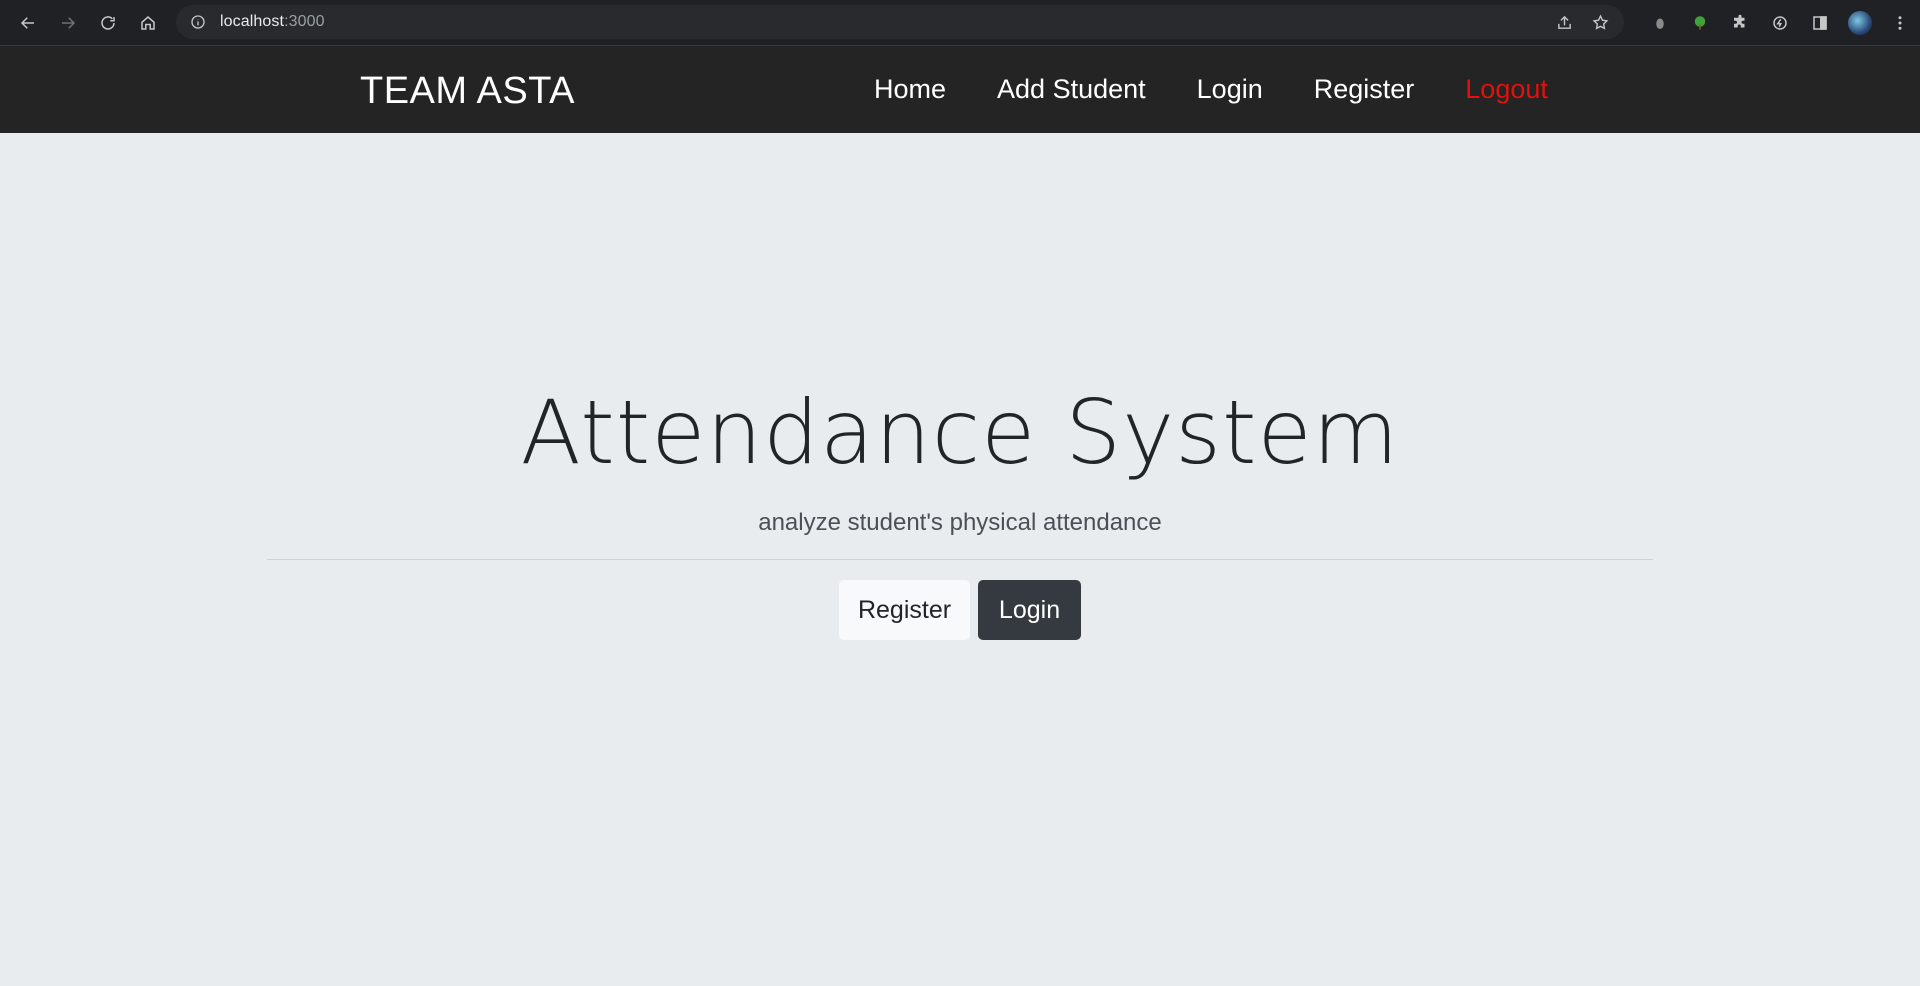  I want to click on profile-avatar, so click(1860, 22).